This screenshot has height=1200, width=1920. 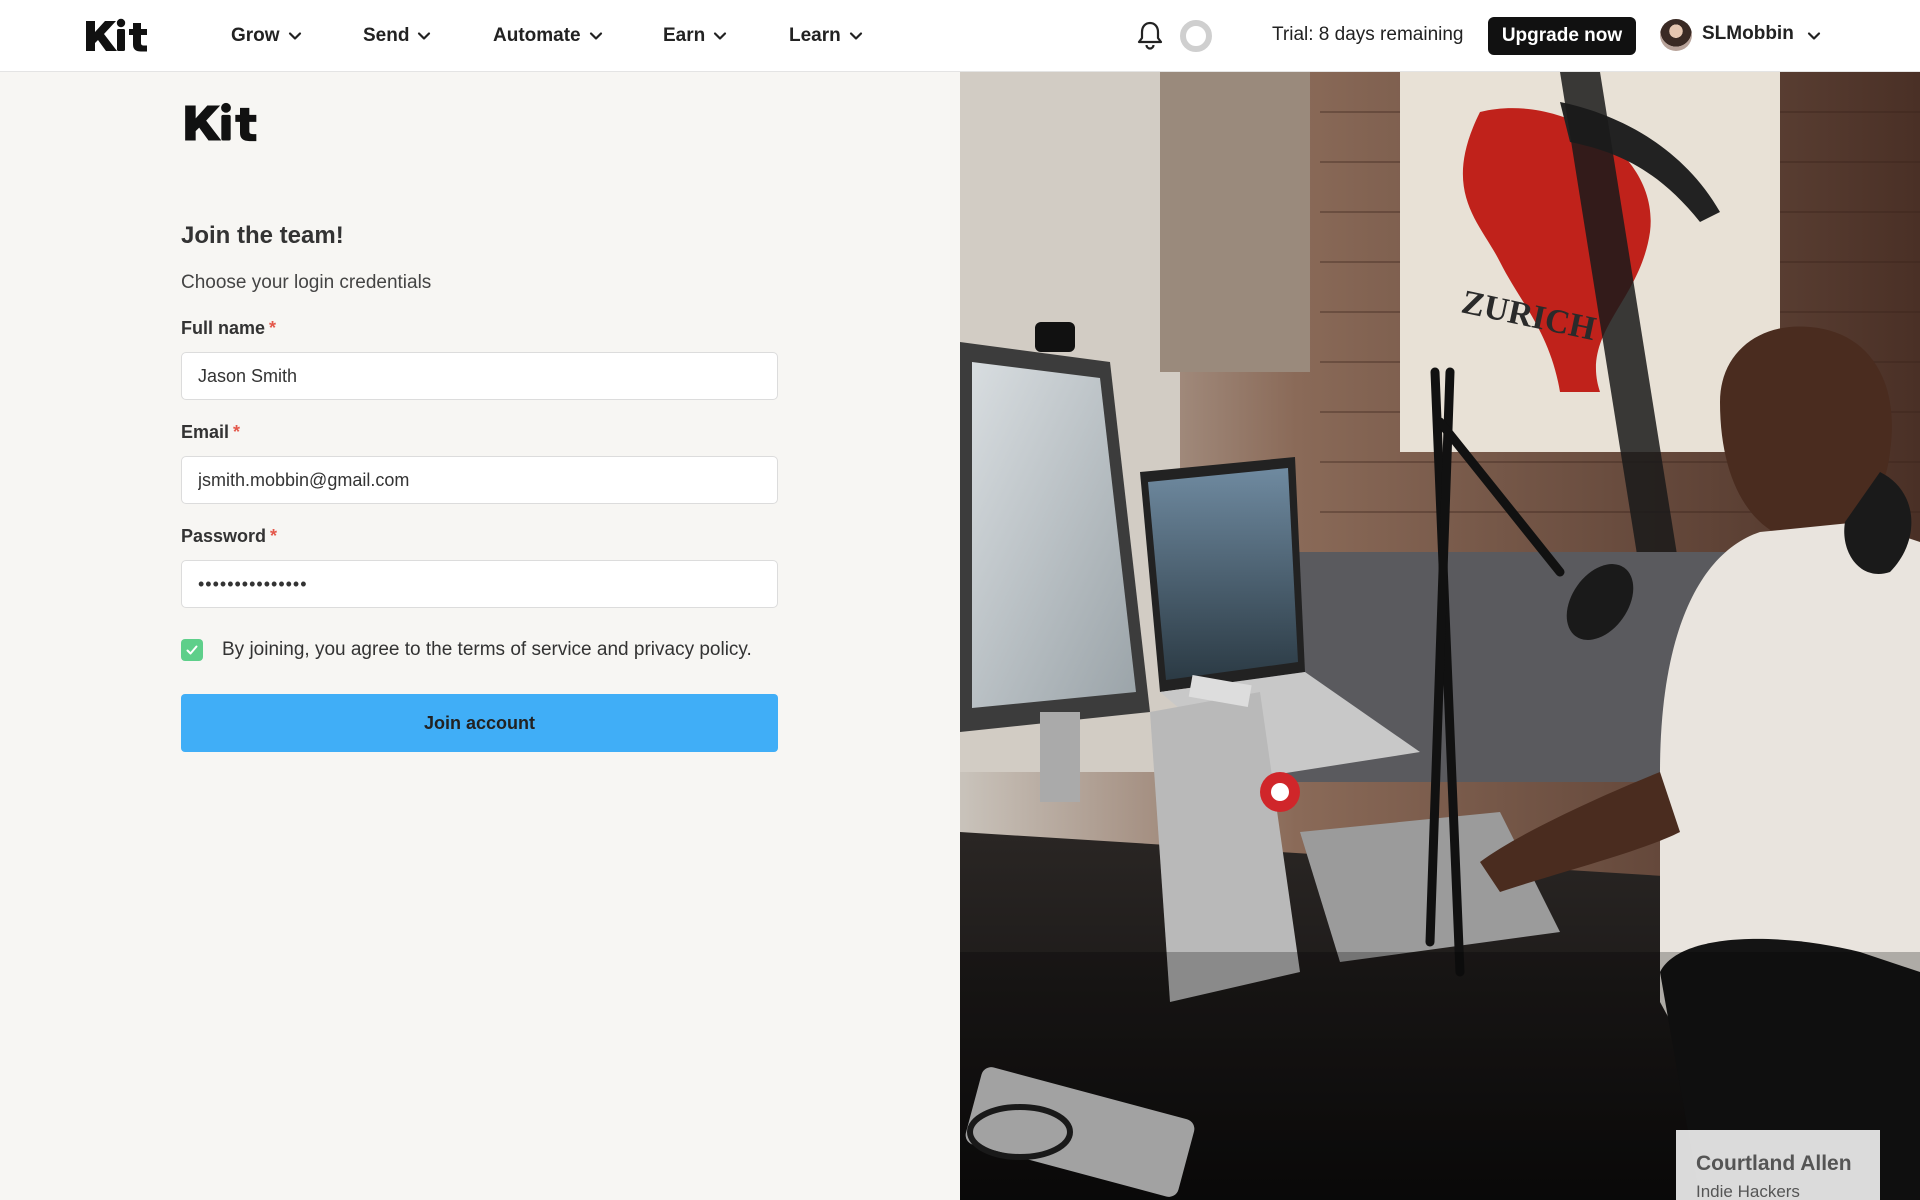 I want to click on email-label-text: Email, so click(x=205, y=432).